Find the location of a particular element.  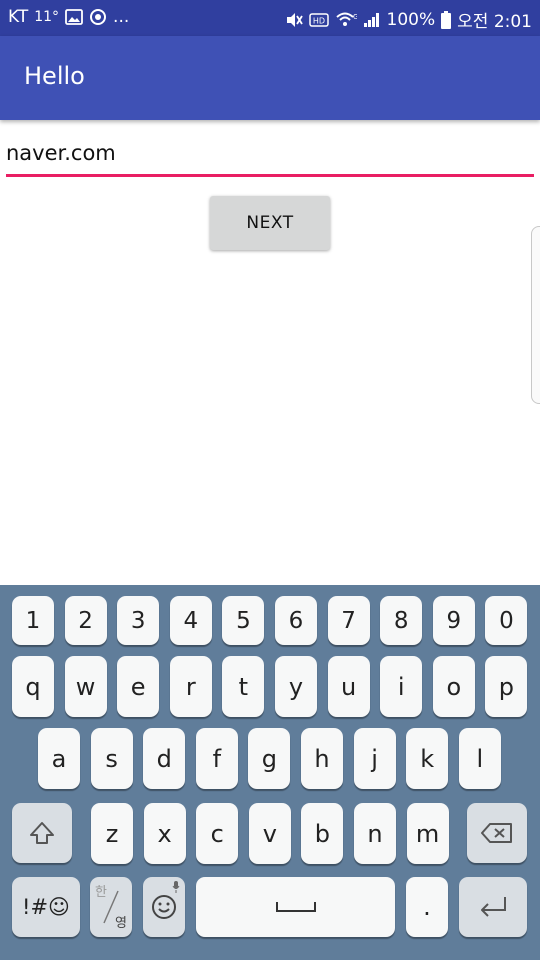

key-label: o is located at coordinates (454, 686).